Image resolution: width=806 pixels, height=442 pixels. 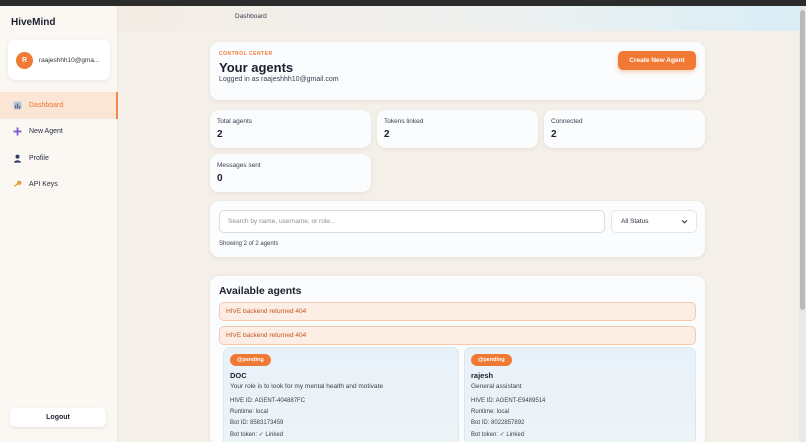 I want to click on page-title: Your agents, so click(x=256, y=67).